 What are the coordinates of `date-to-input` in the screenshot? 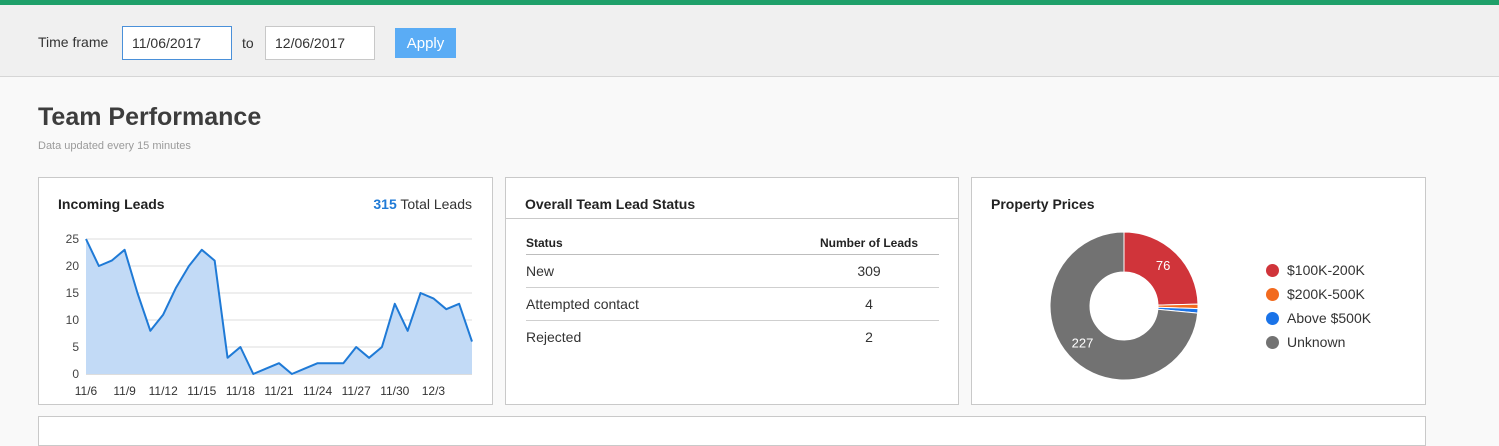 It's located at (320, 43).